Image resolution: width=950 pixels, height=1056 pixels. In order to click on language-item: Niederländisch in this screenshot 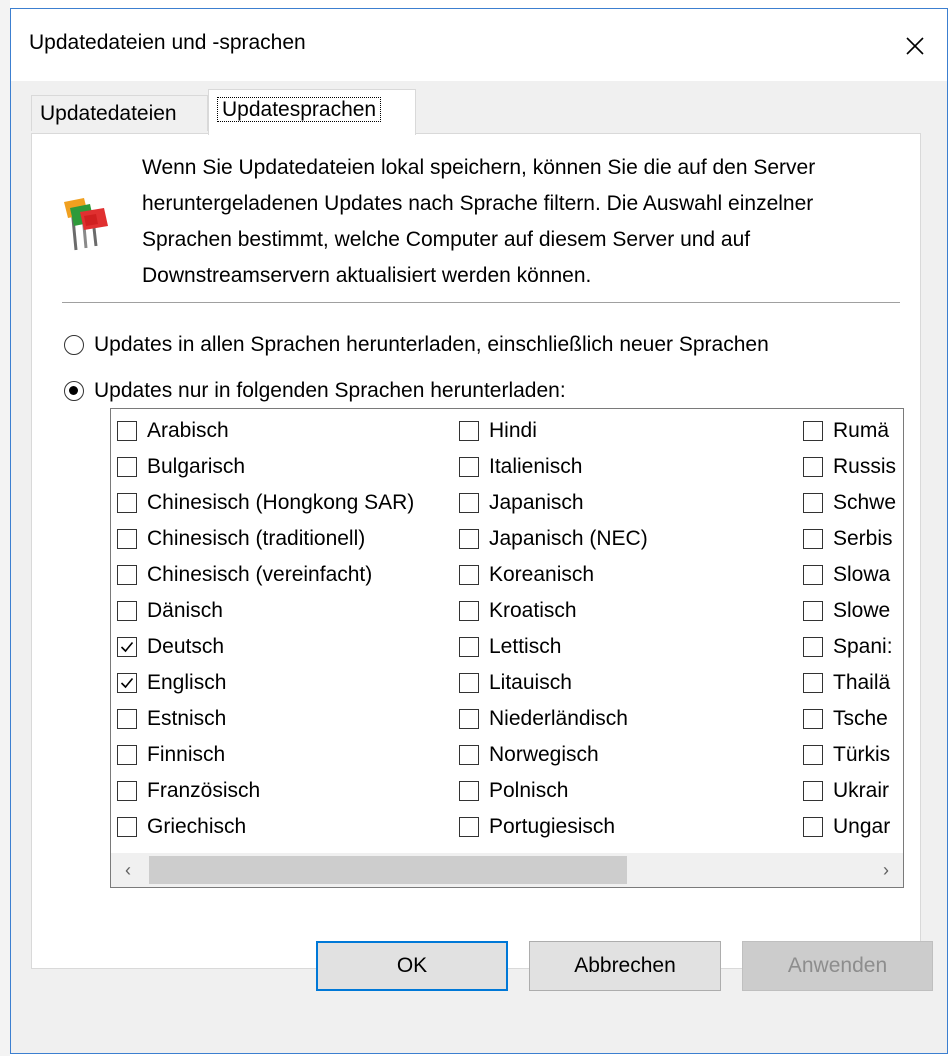, I will do `click(587, 719)`.